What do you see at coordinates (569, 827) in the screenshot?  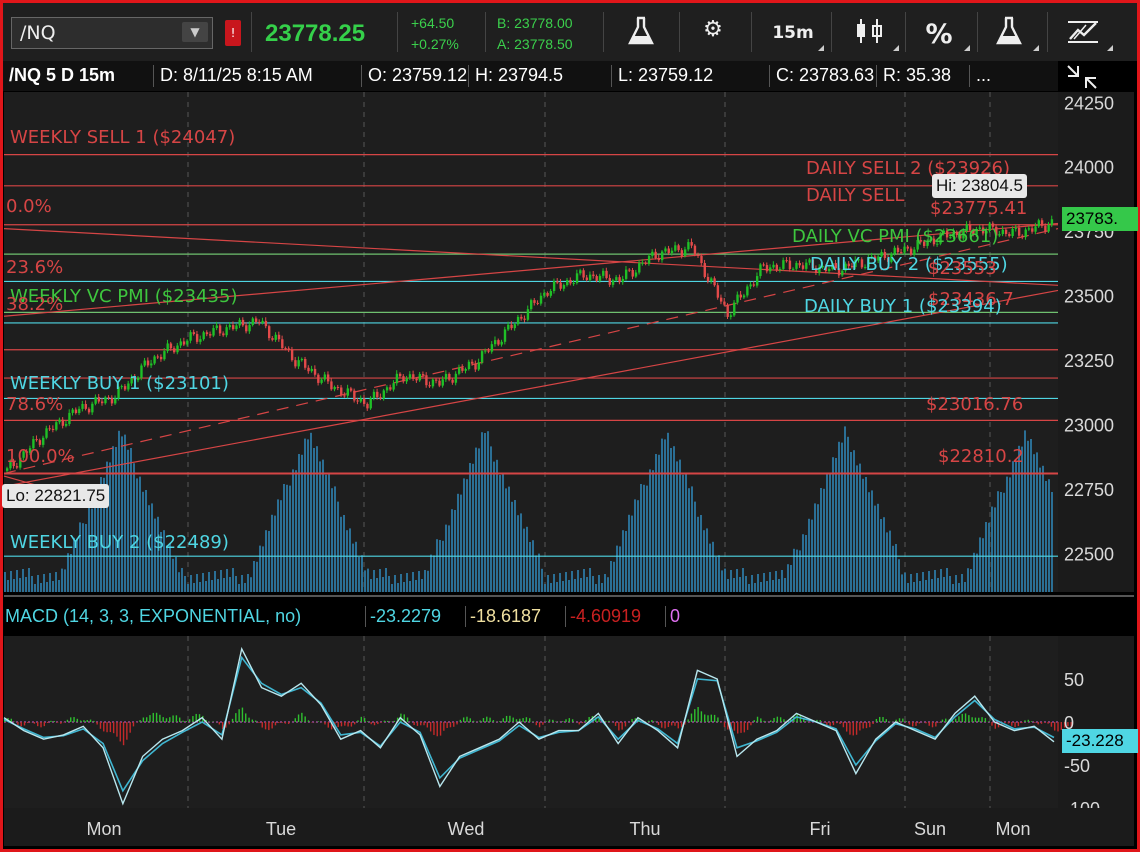 I see `time-axis: Mon Tue Wed Thu Fri Sun Mon` at bounding box center [569, 827].